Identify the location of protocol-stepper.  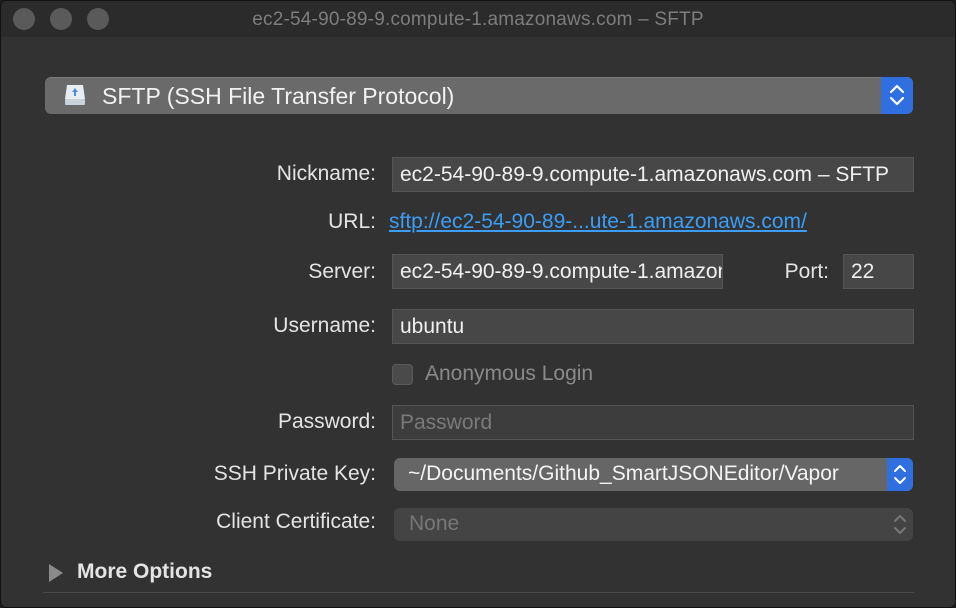
(897, 95).